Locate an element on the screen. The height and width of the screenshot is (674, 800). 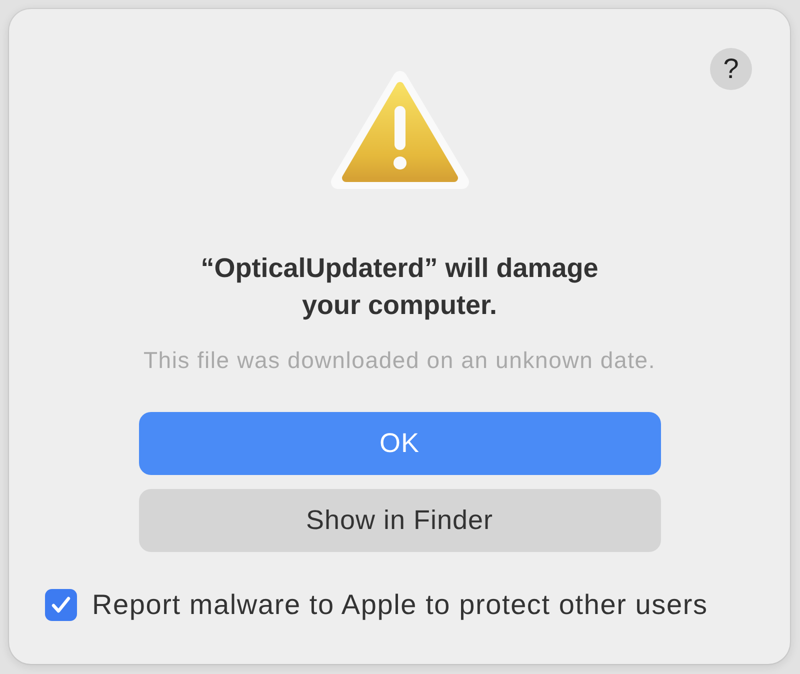
checkbox-label: Report malware to Apple to protect other users is located at coordinates (400, 605).